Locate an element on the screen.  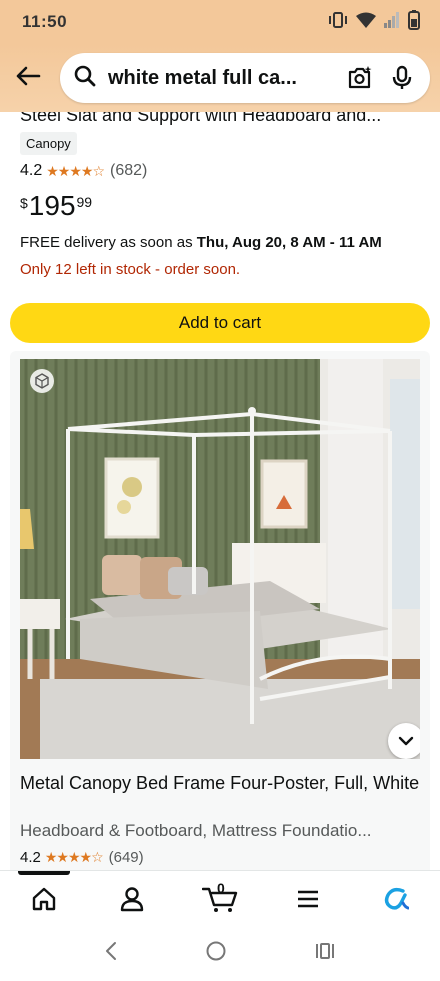
chevron-down-icon is located at coordinates (406, 741).